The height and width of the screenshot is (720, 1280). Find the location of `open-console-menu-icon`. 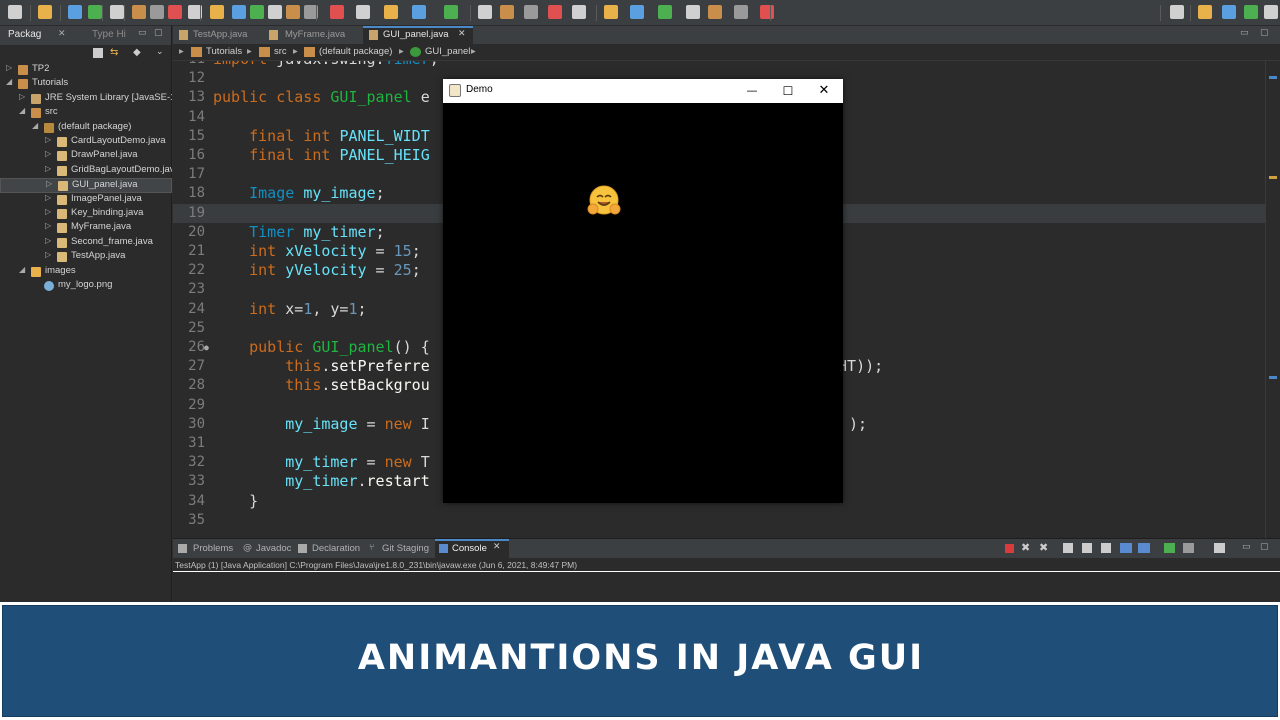

open-console-menu-icon is located at coordinates (1219, 548).